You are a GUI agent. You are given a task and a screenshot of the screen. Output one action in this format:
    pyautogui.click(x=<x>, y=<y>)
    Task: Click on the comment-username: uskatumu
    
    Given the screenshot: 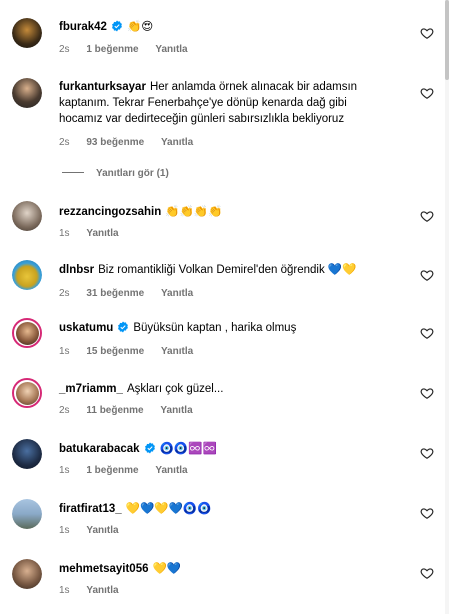 What is the action you would take?
    pyautogui.click(x=86, y=328)
    